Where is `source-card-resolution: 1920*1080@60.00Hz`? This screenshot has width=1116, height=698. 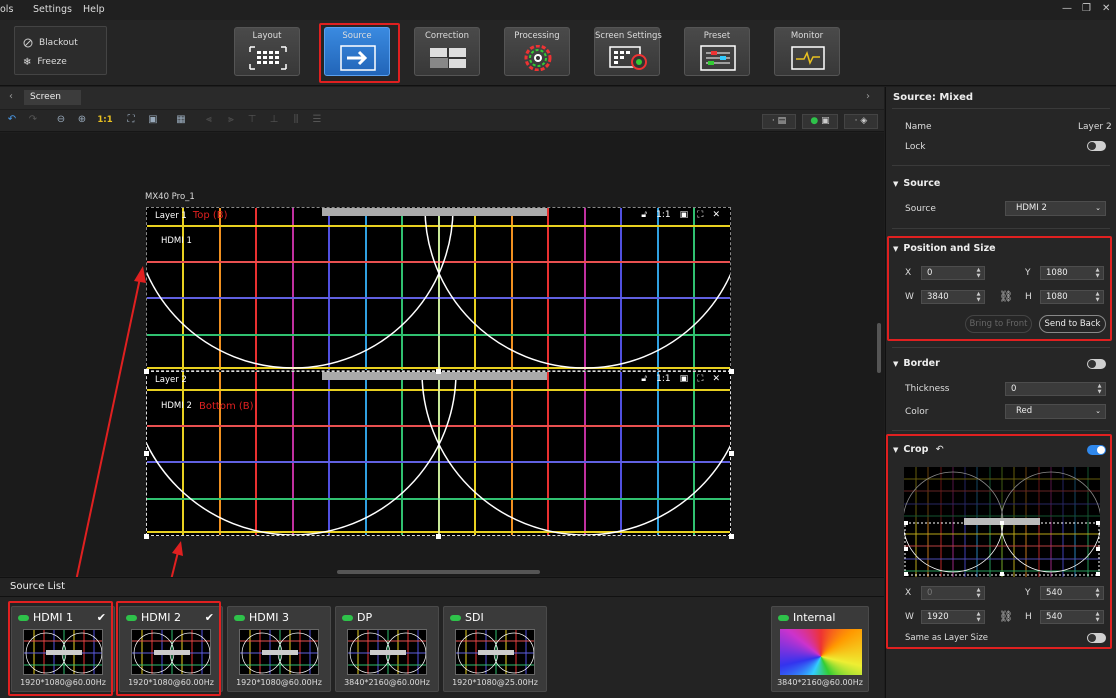
source-card-resolution: 1920*1080@60.00Hz is located at coordinates (279, 682).